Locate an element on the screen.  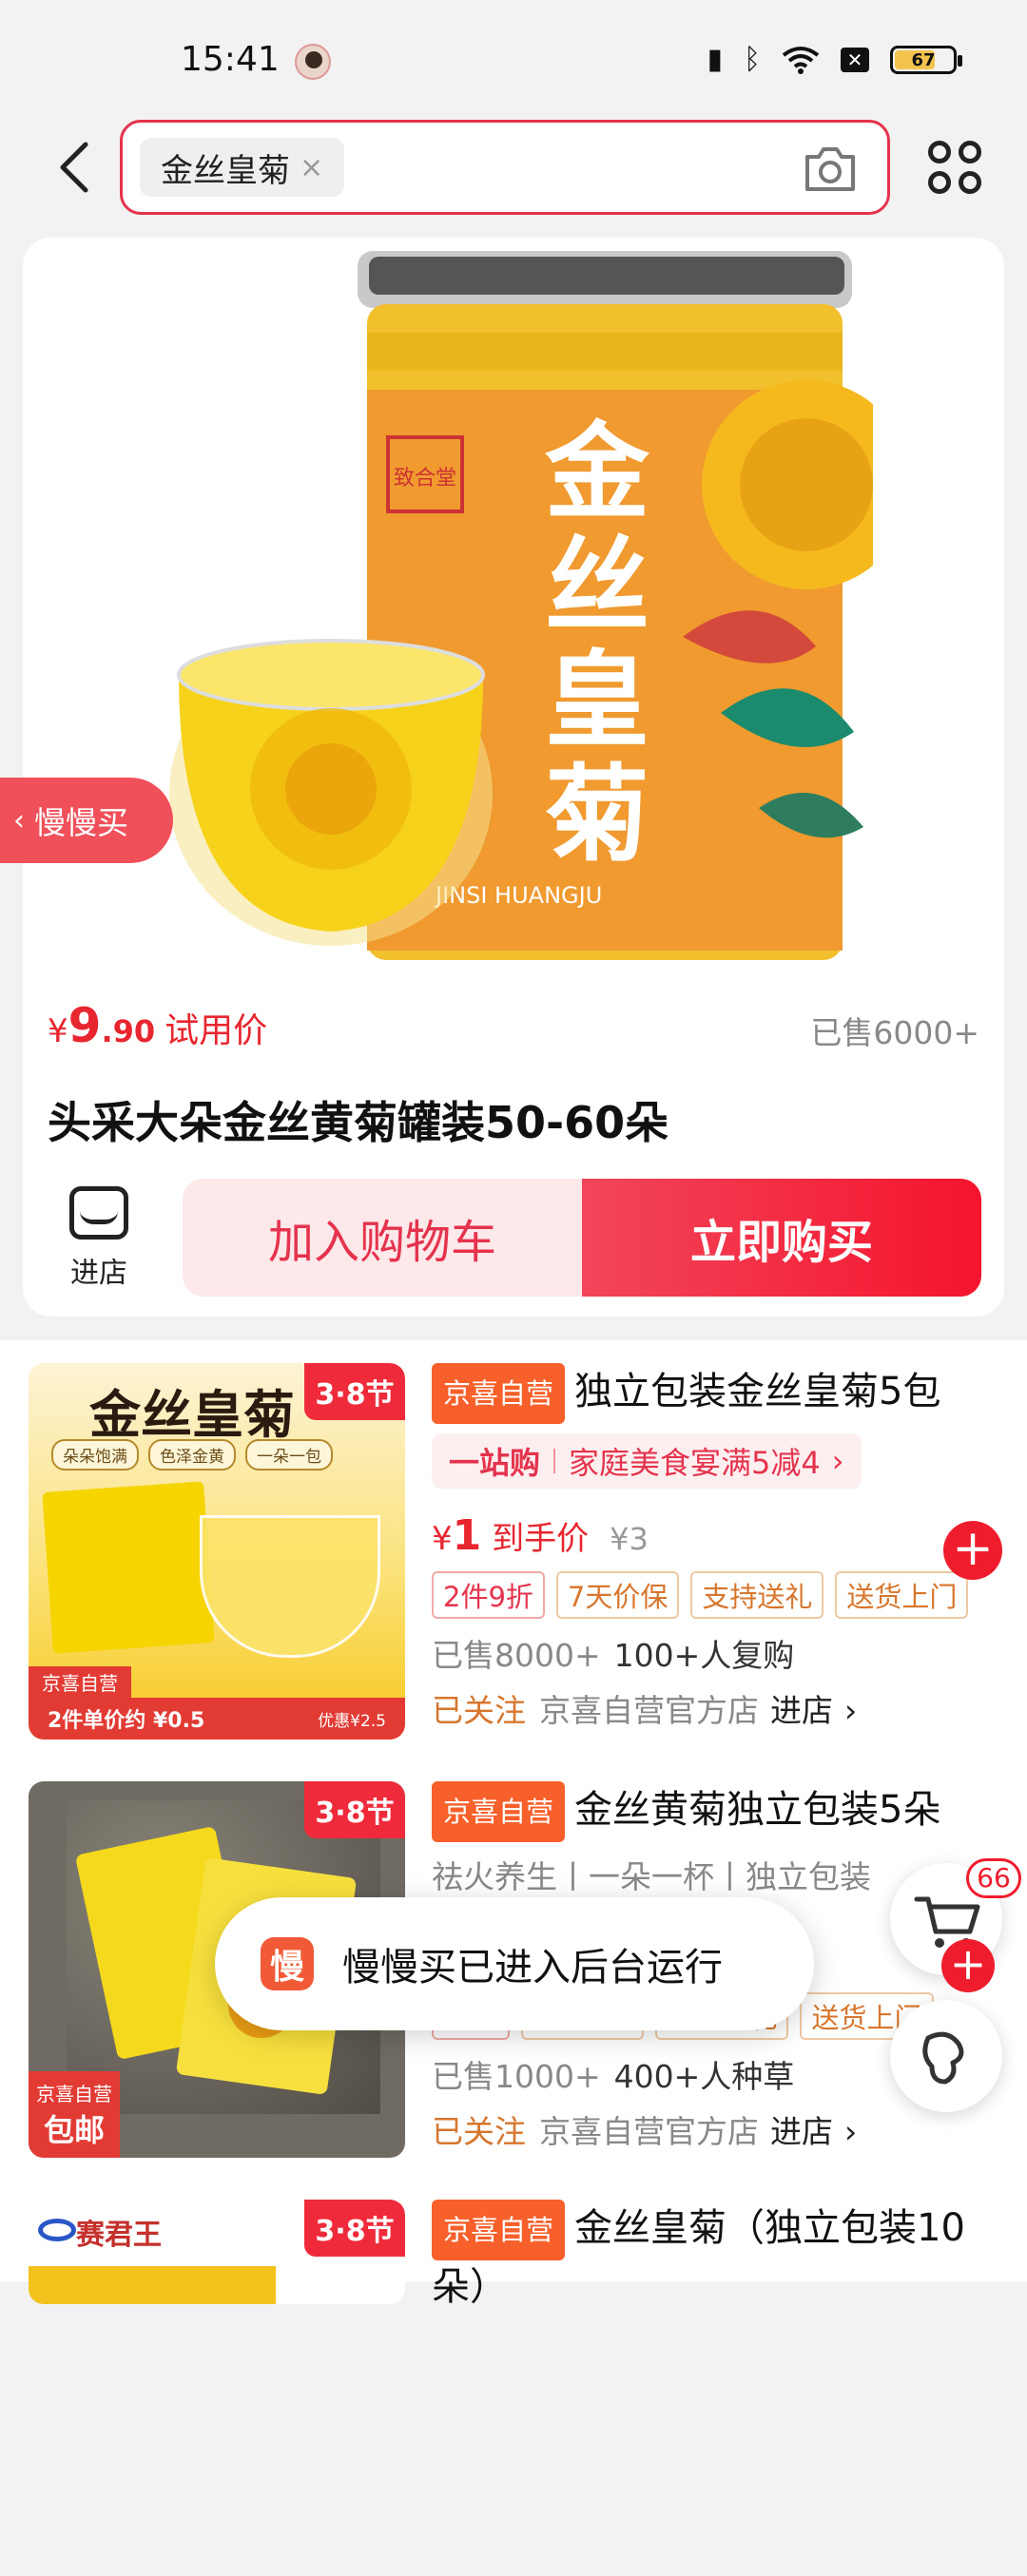
thumb-corner-bottom: 包邮 is located at coordinates (74, 2130).